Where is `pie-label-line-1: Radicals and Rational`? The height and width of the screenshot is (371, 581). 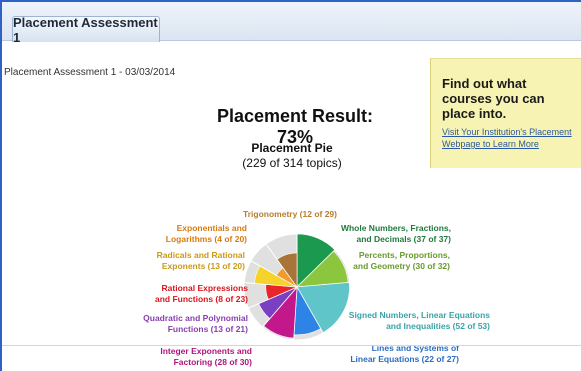
pie-label-line-1: Radicals and Rational is located at coordinates (200, 255).